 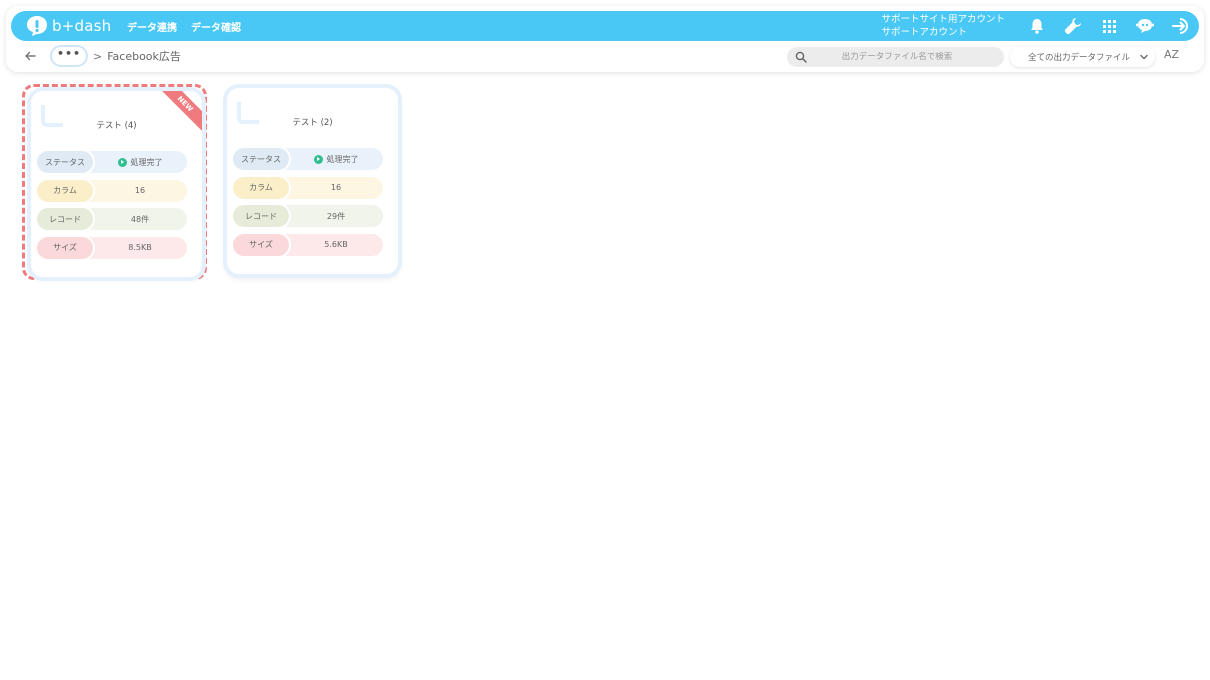 What do you see at coordinates (112, 219) in the screenshot?
I see `record-row: レコード 48件` at bounding box center [112, 219].